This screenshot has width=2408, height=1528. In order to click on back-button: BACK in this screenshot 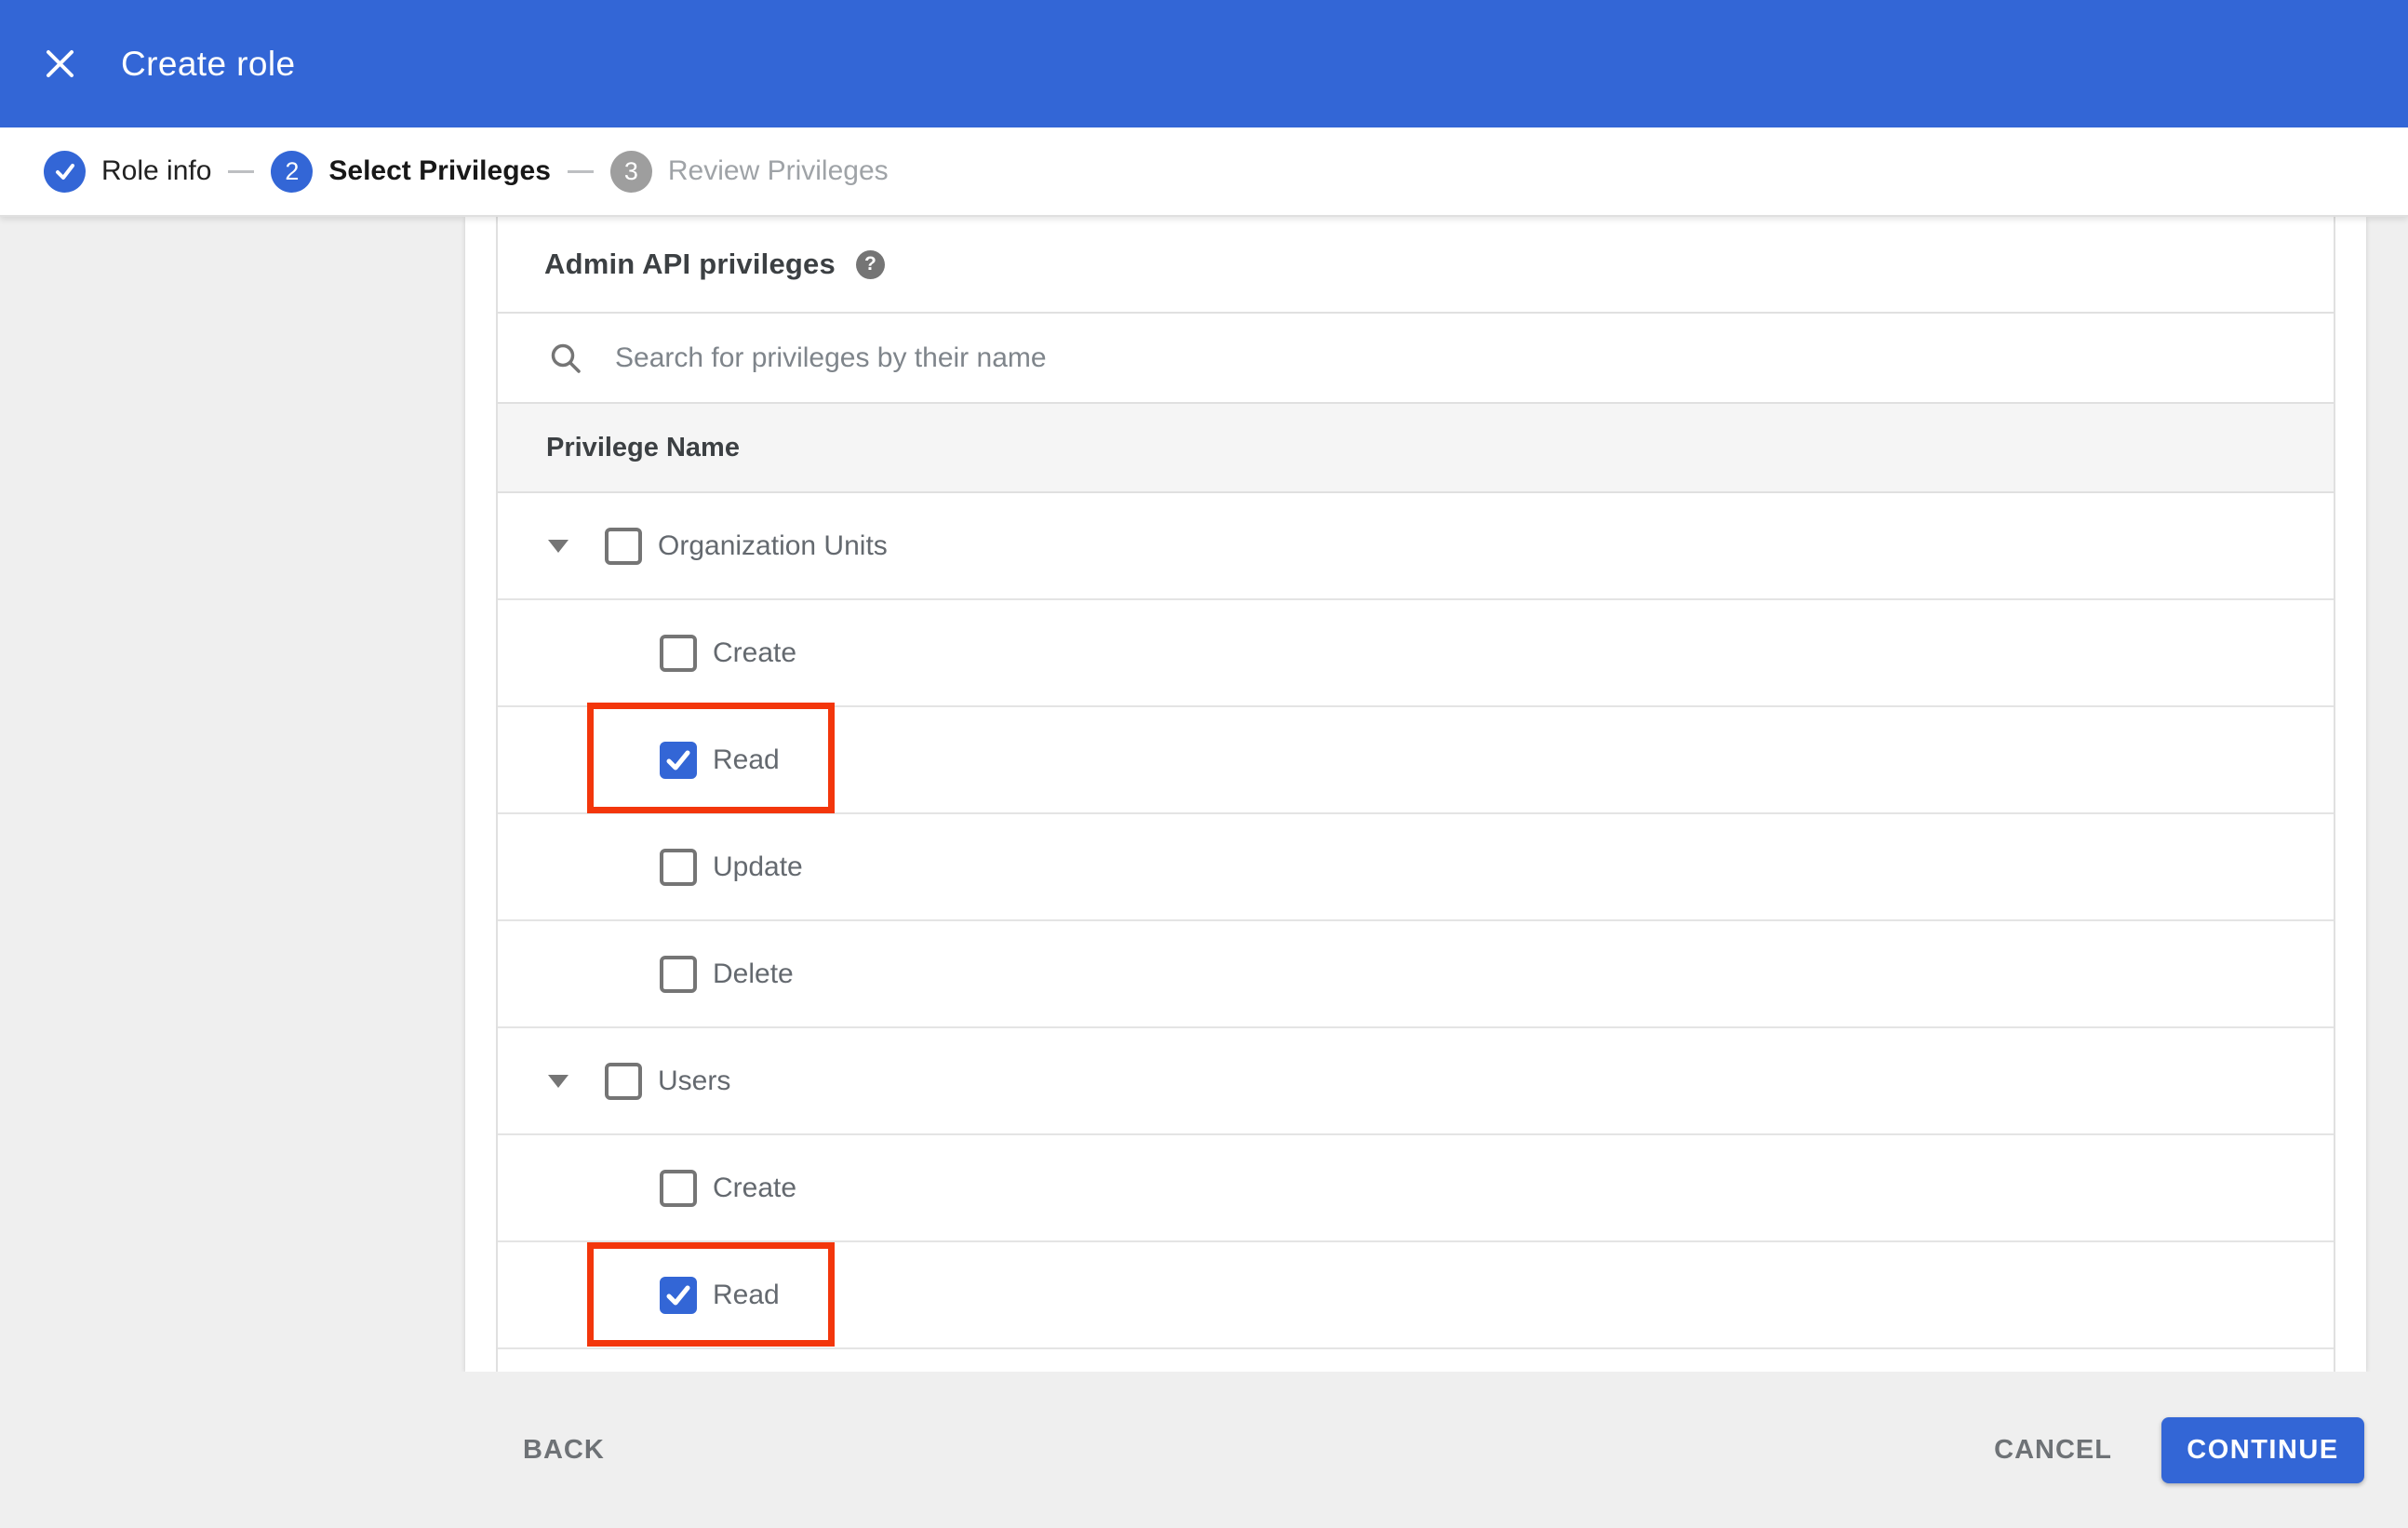, I will do `click(564, 1450)`.